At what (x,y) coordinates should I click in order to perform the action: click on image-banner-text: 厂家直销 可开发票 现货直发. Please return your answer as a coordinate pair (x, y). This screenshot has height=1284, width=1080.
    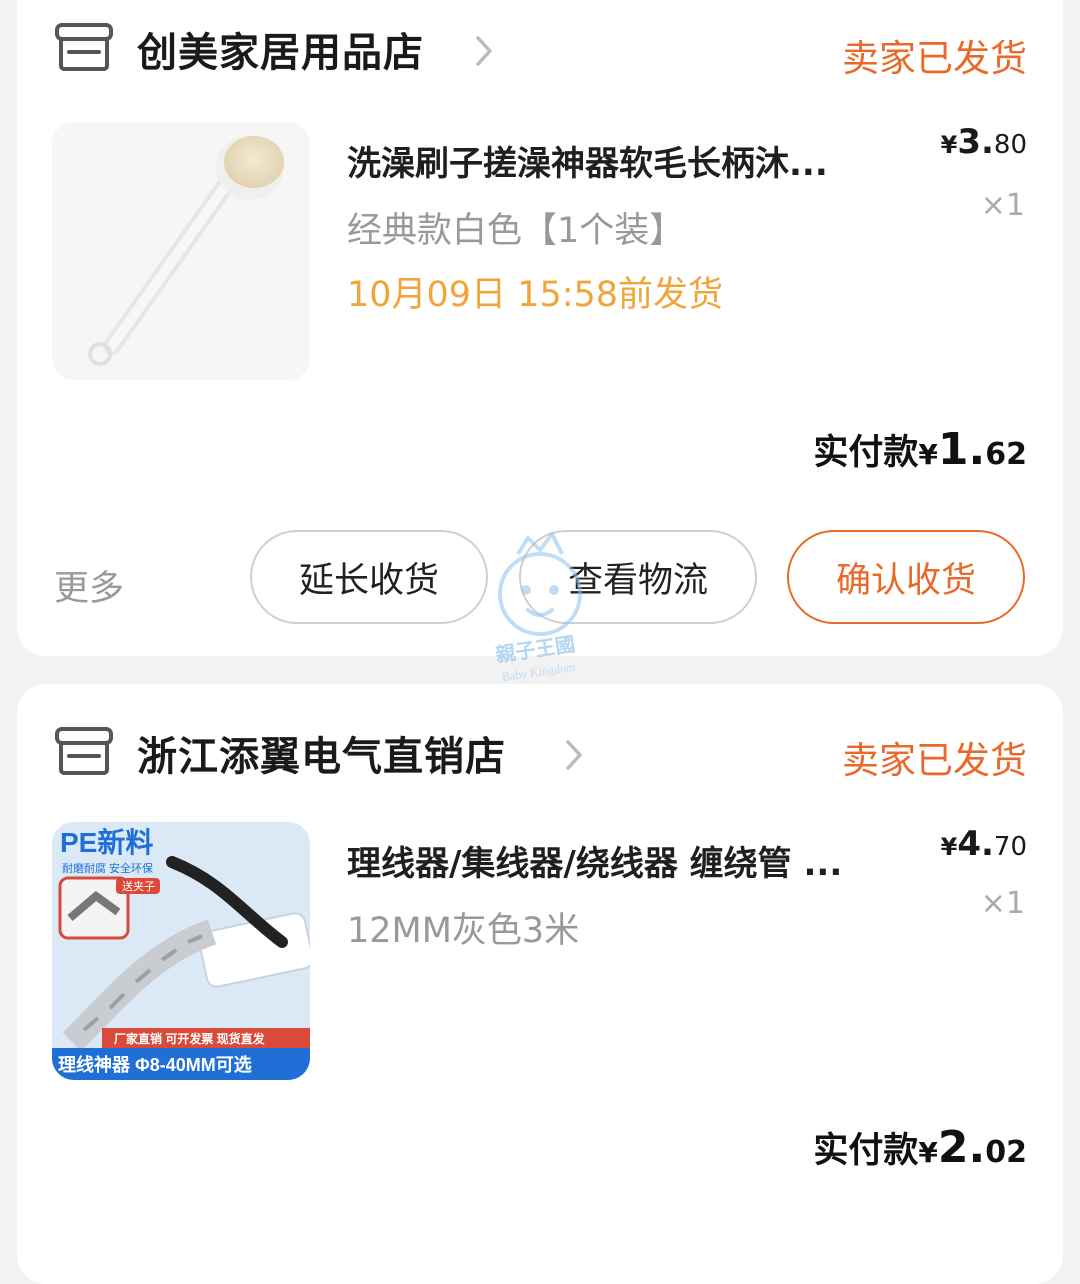
    Looking at the image, I should click on (190, 1038).